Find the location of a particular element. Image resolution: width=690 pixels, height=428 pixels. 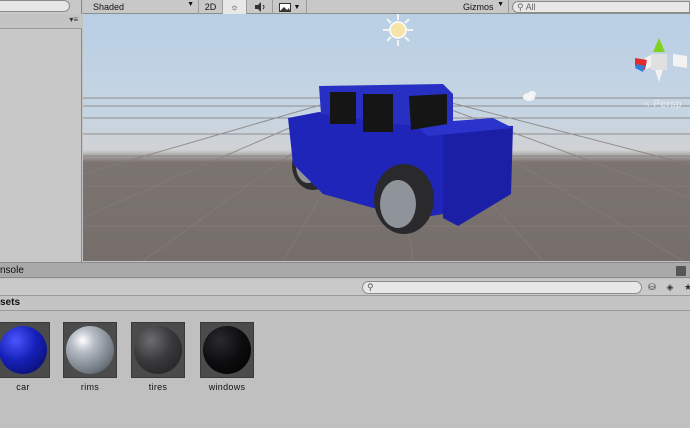

hierarchy-header: ▾≡ is located at coordinates (41, 21).